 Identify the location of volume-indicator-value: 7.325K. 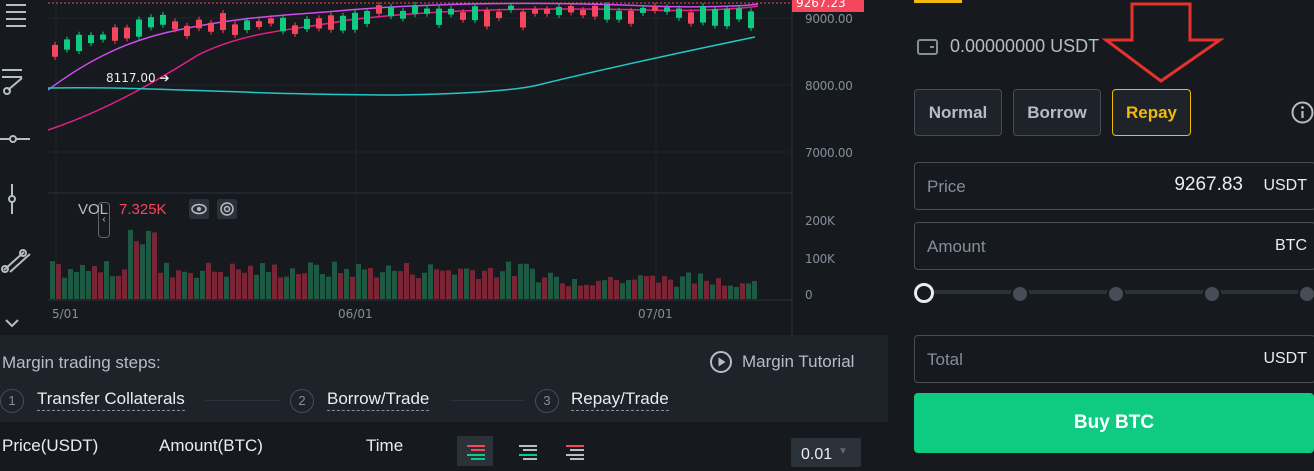
(143, 209).